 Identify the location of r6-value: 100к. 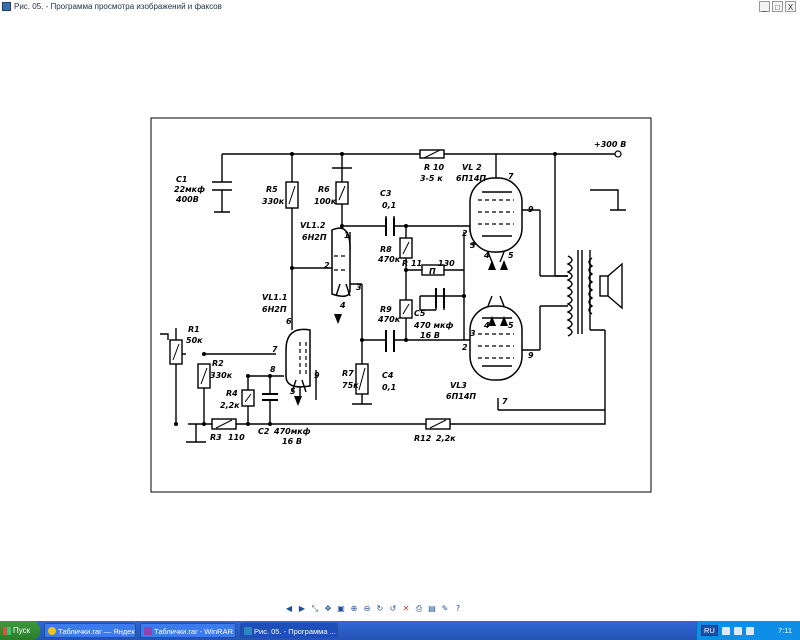
(325, 201).